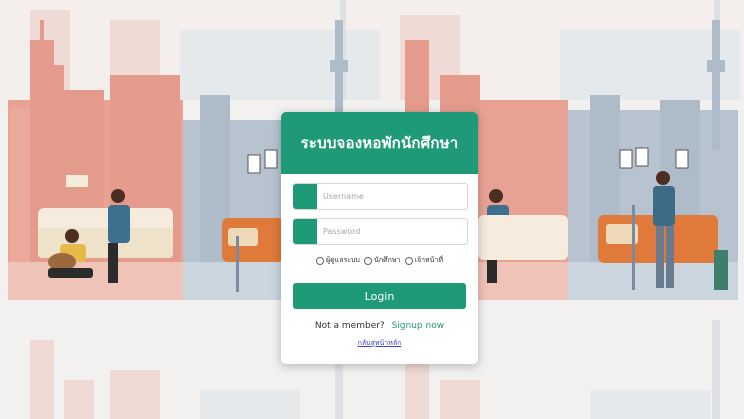  I want to click on signup-link: Signup now, so click(418, 326).